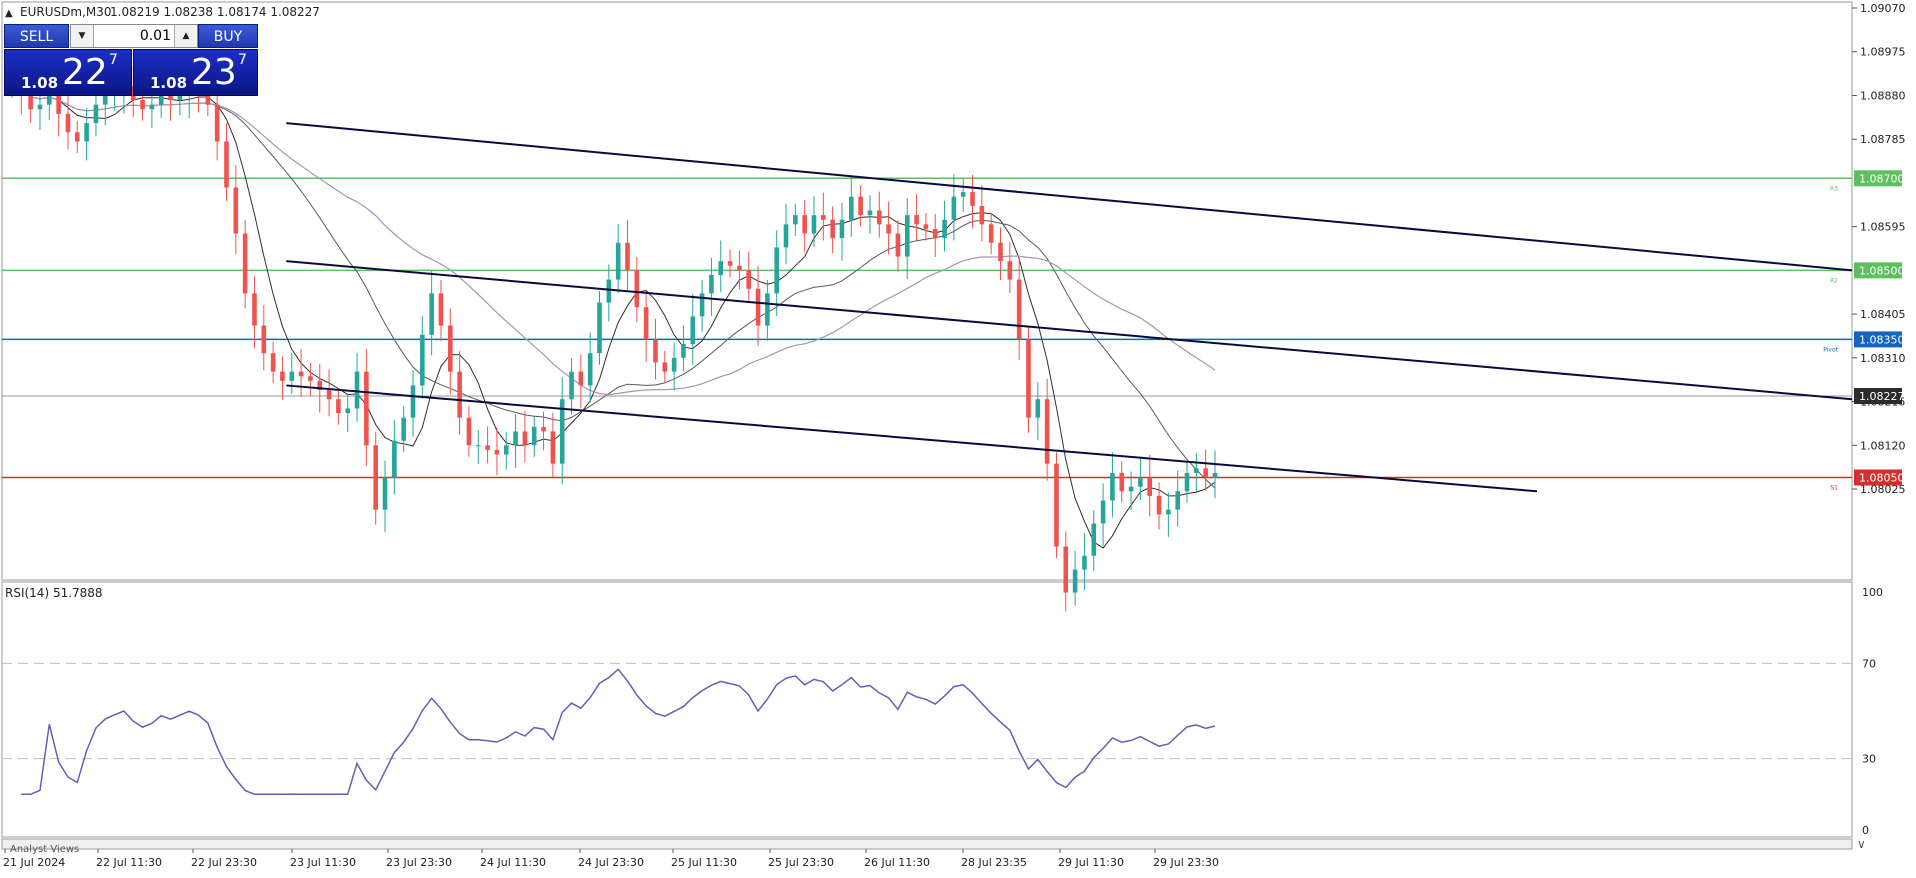  I want to click on ohlc-readout: 1.08219 1.08238 1.08174 1.08227, so click(215, 12).